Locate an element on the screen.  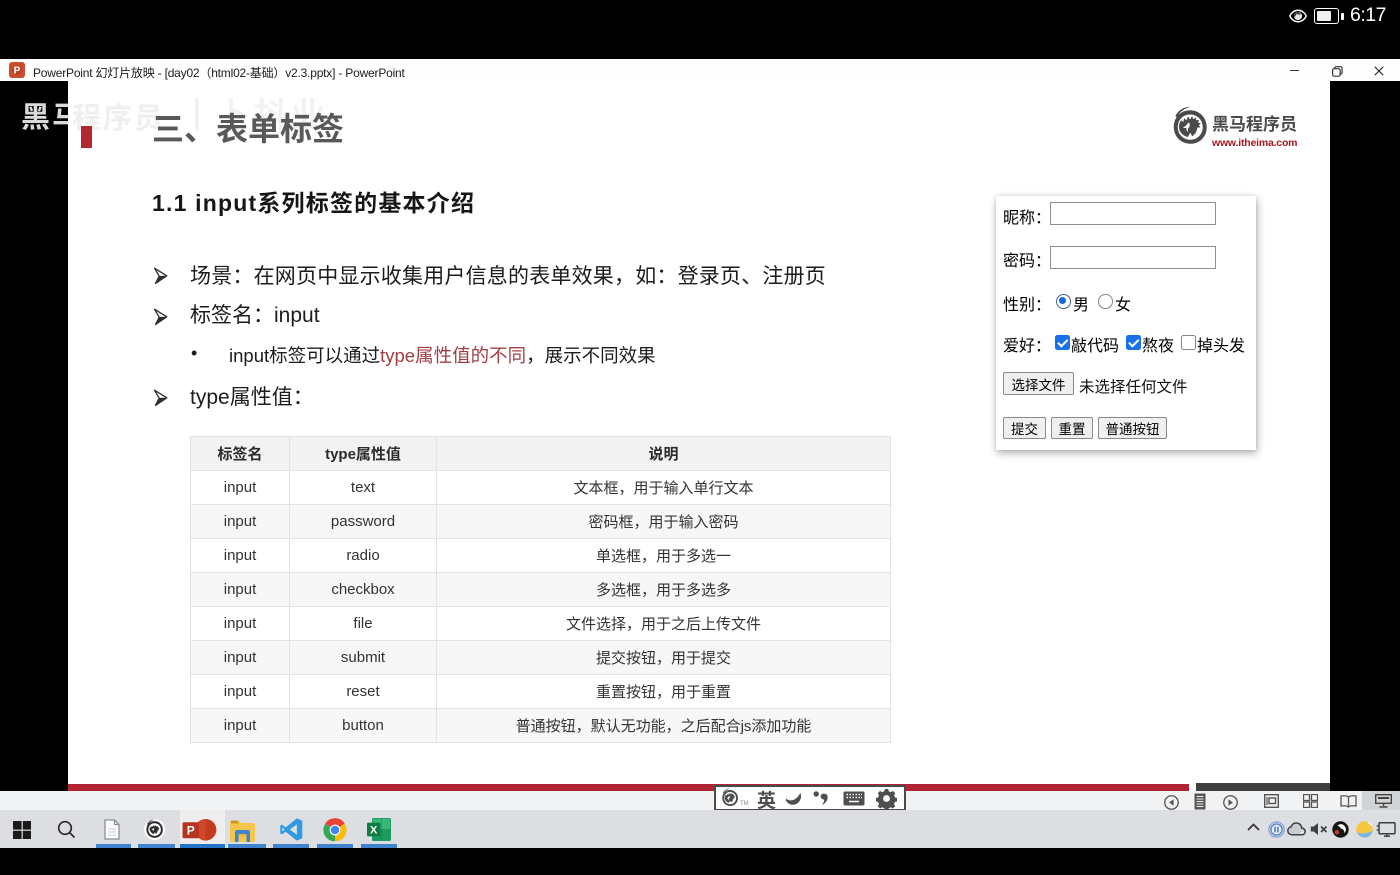
svg-text: X is located at coordinates (374, 831).